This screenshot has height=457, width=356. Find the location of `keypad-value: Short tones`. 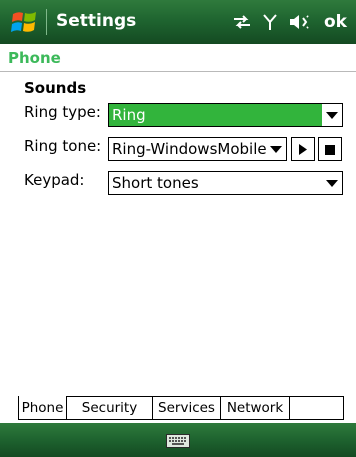

keypad-value: Short tones is located at coordinates (155, 183).